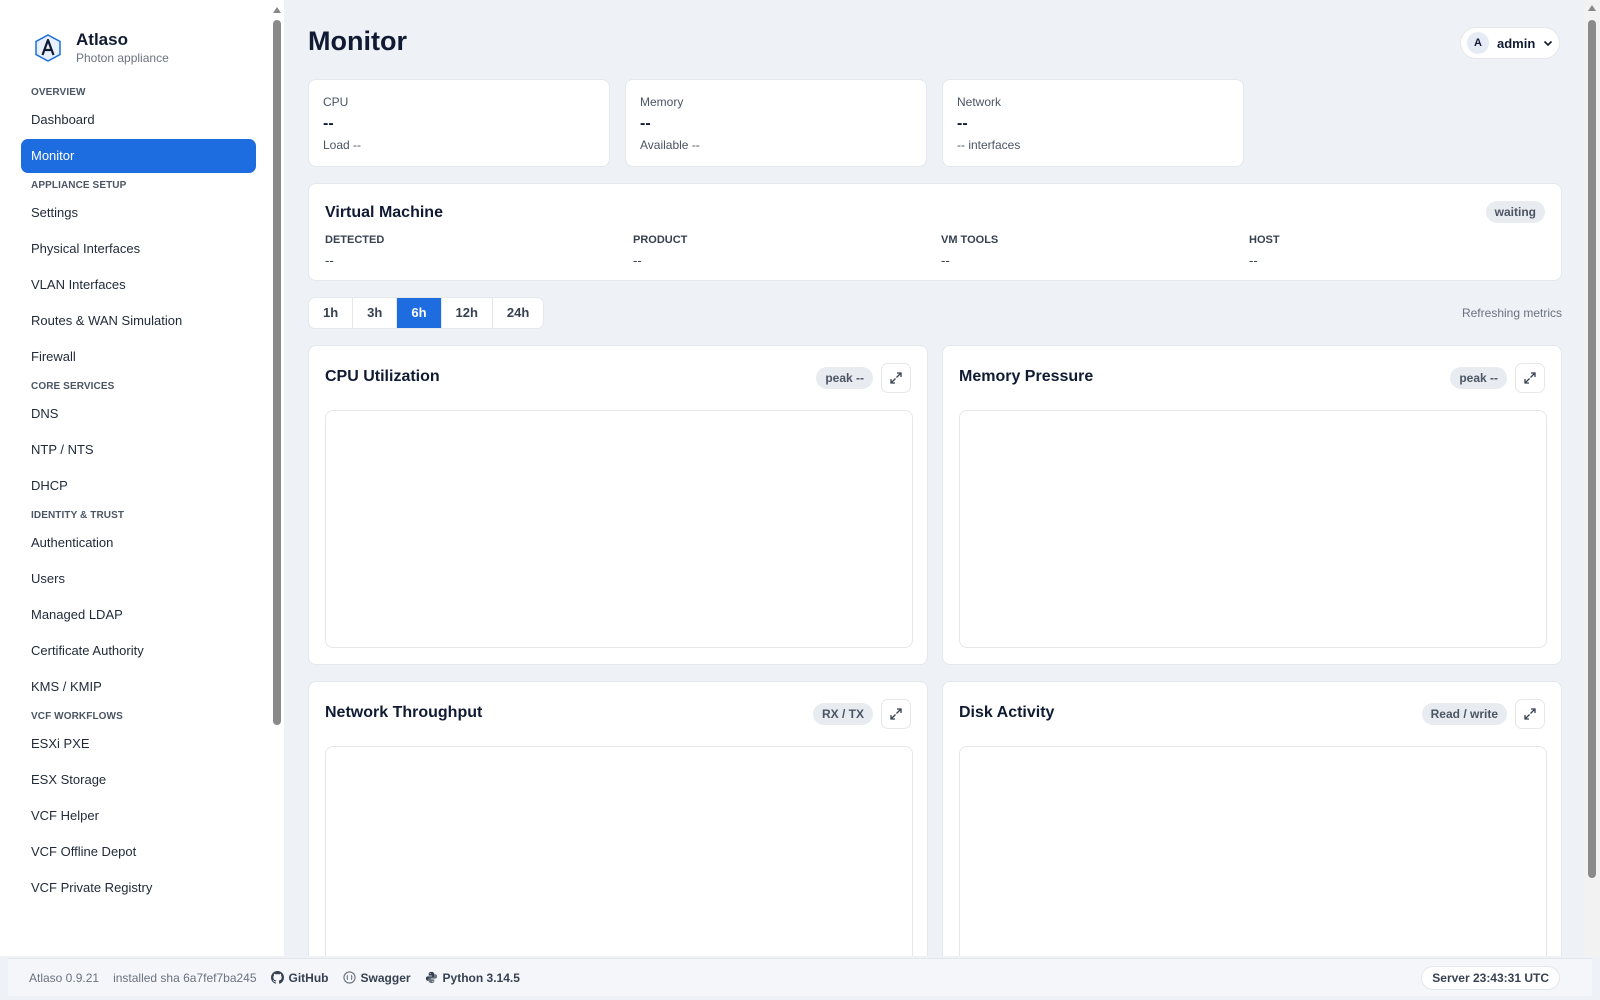 This screenshot has height=1000, width=1600. Describe the element at coordinates (1490, 978) in the screenshot. I see `server-time-badge: Server 23:43:31 UTC` at that location.